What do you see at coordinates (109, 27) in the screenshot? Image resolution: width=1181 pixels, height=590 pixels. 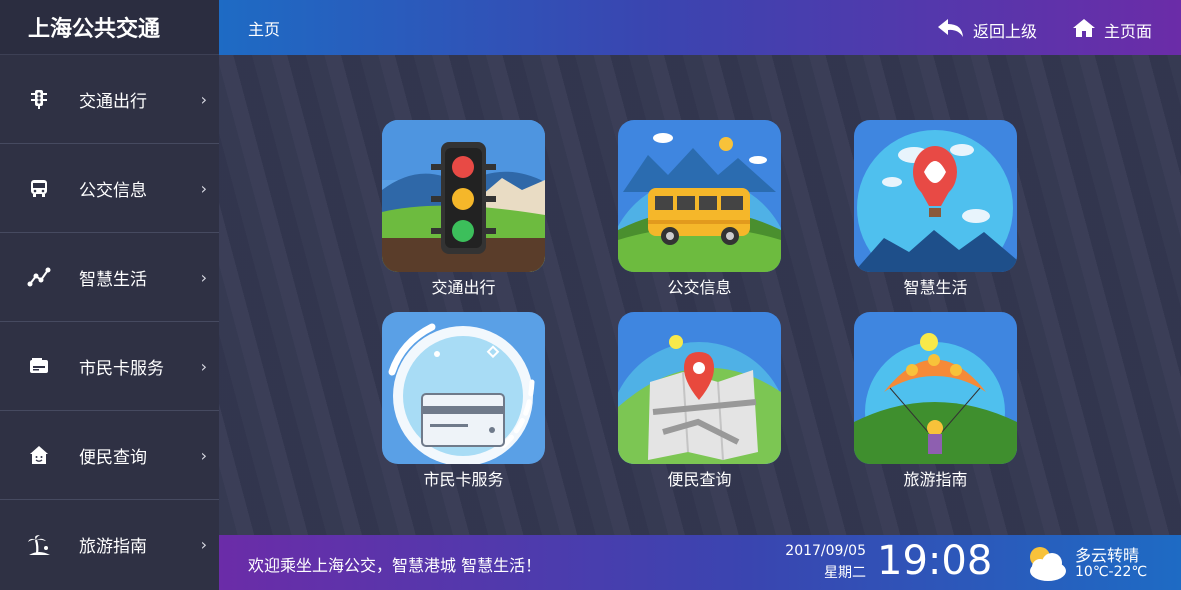 I see `app-title: 上海公共交通` at bounding box center [109, 27].